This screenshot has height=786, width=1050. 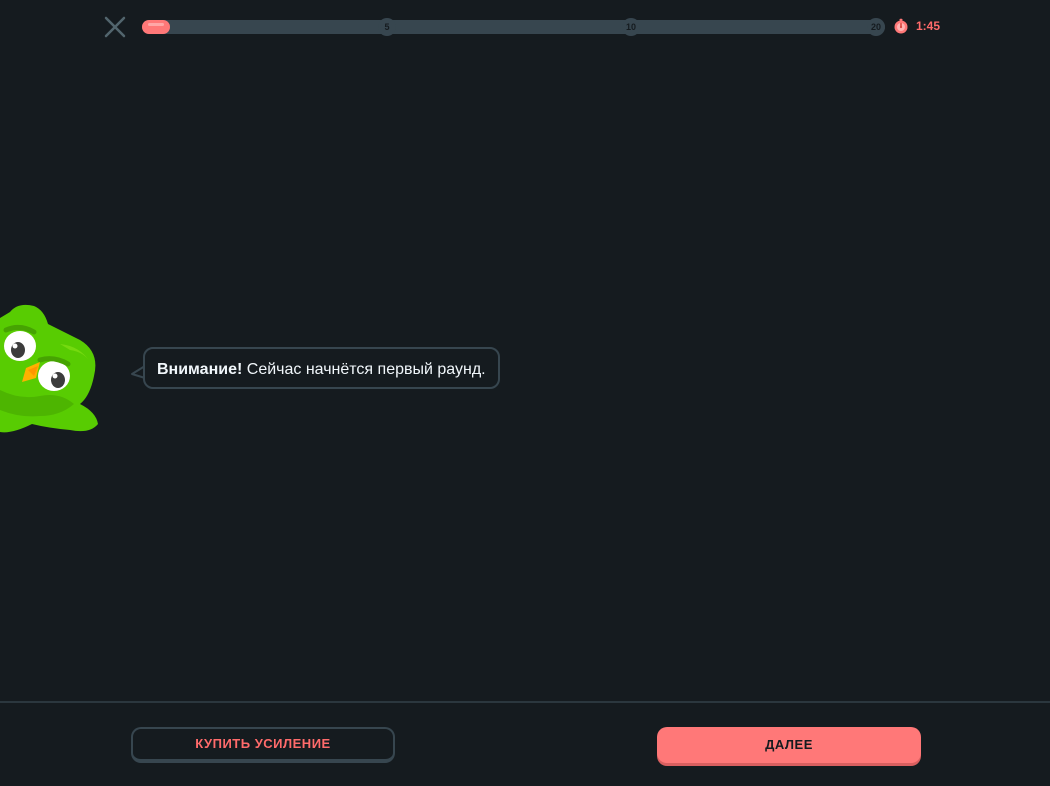 I want to click on buy-boost-button: КУПИТЬ УСИЛЕНИЕ, so click(x=263, y=745).